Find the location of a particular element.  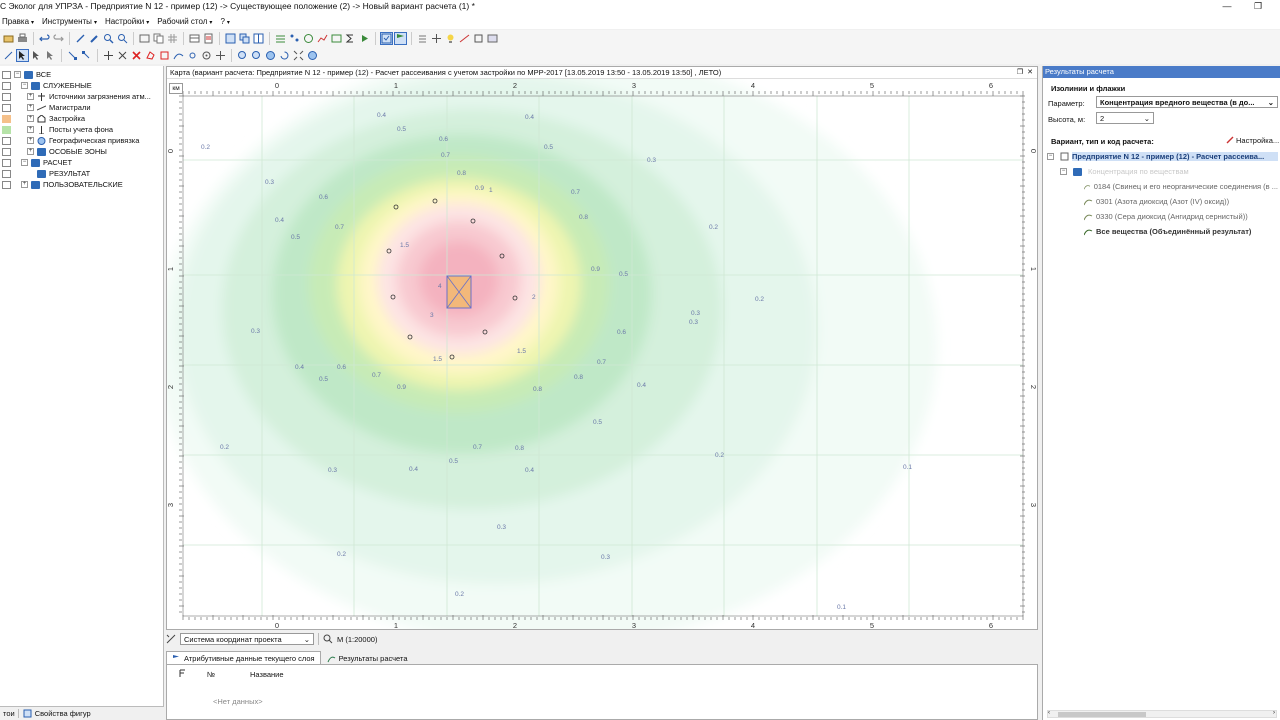

result-tree-all: Все вещества (Объединённый результат) is located at coordinates (1167, 231).